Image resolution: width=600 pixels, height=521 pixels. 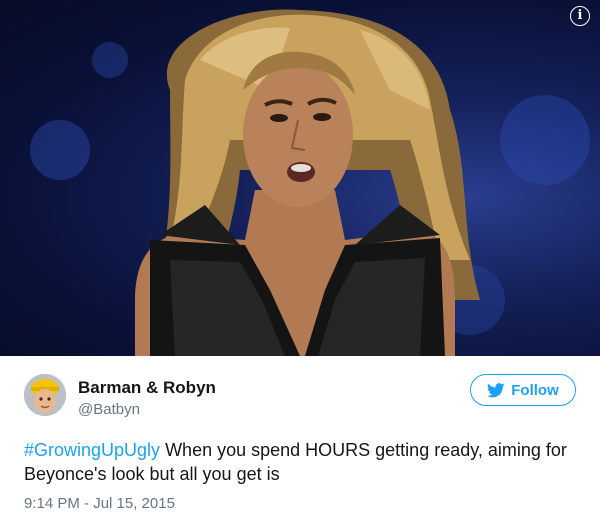 I want to click on hashtag-link: #GrowingUpUgly, so click(x=92, y=450).